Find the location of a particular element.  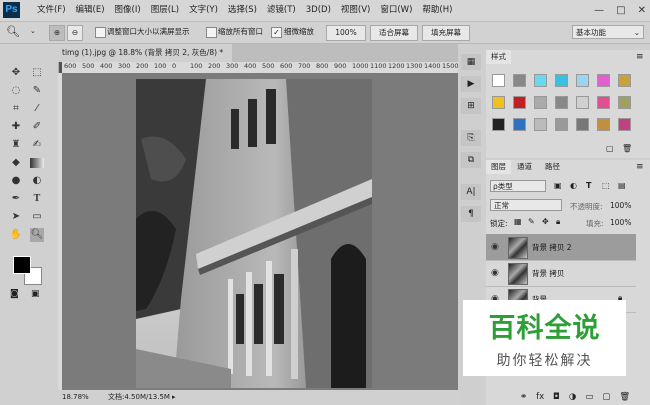

shape-tool-icon: ▭ is located at coordinates (37, 217).